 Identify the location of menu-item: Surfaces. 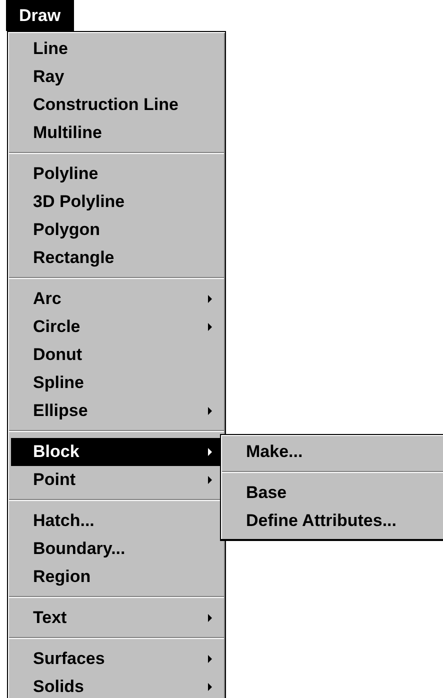
(116, 659).